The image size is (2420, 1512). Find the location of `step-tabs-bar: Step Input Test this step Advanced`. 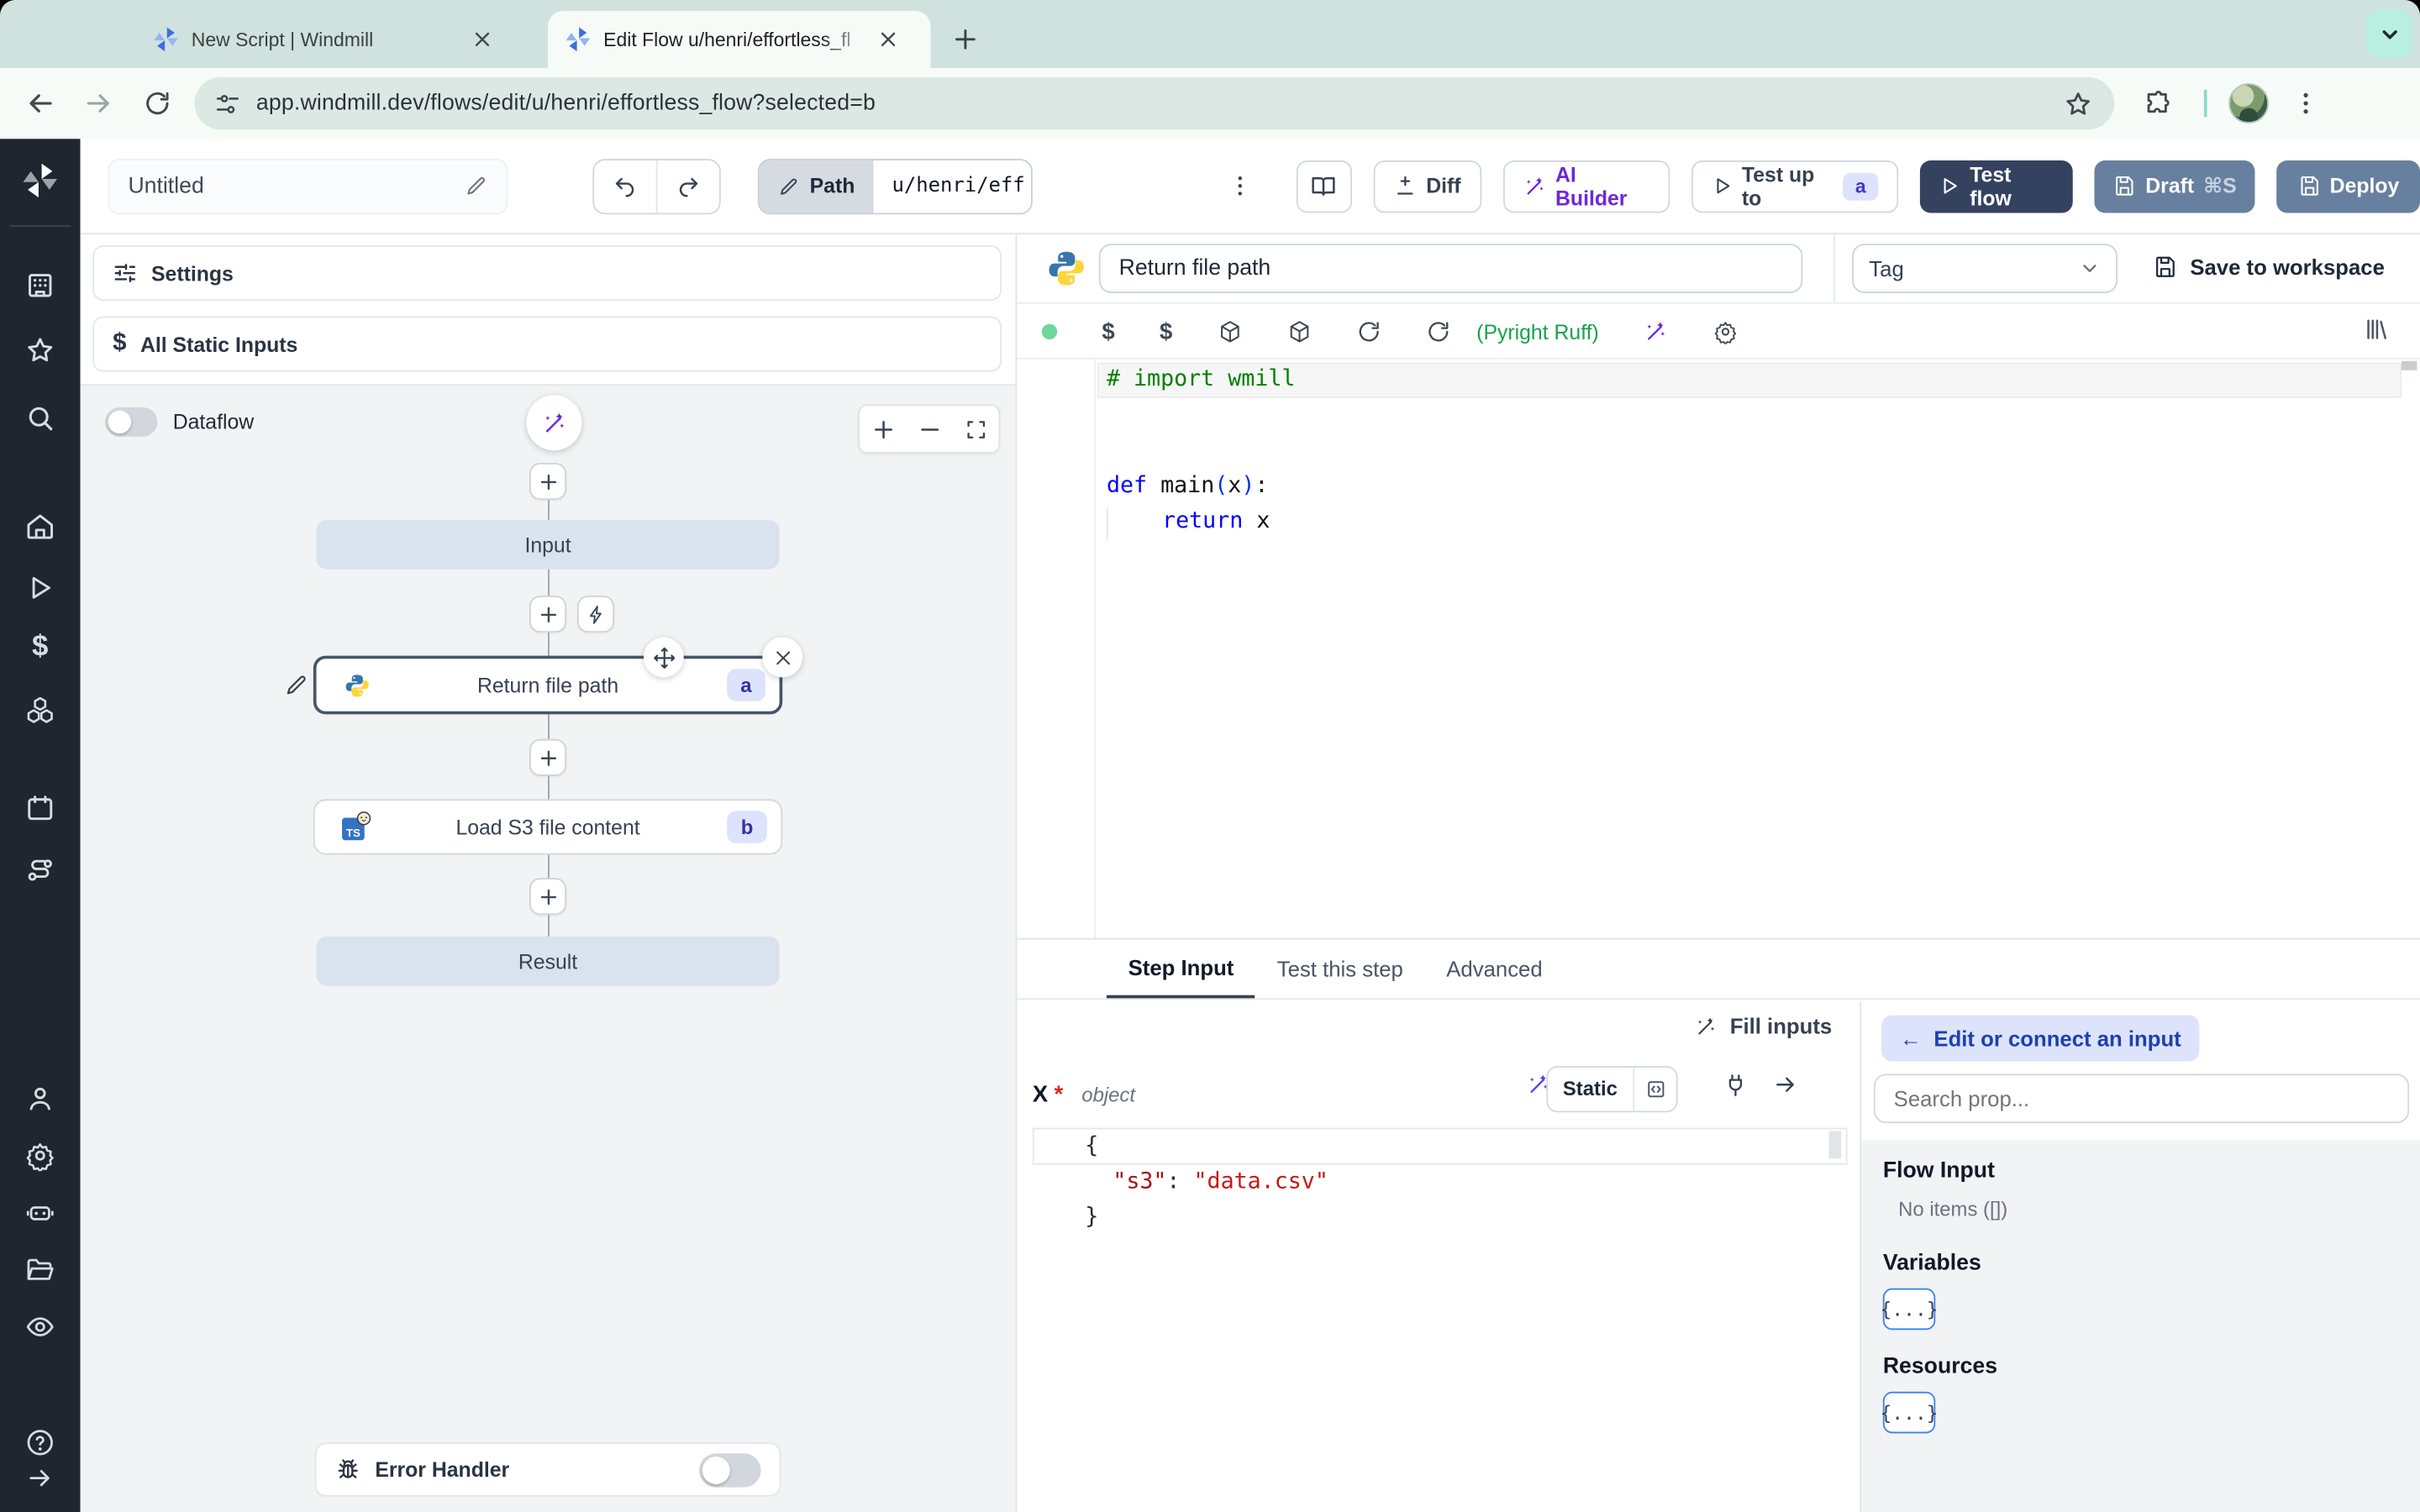

step-tabs-bar: Step Input Test this step Advanced is located at coordinates (1718, 968).